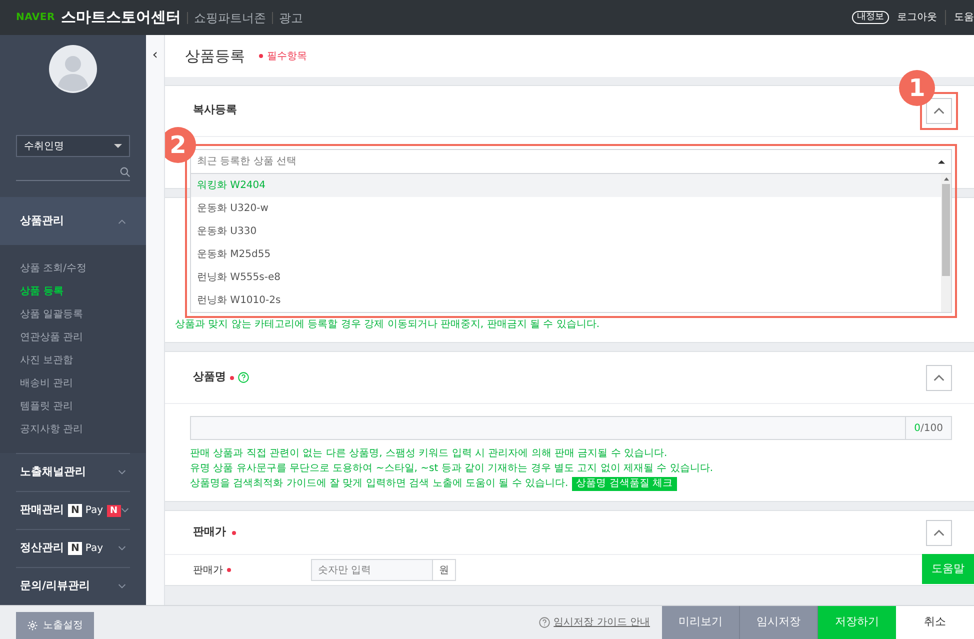  What do you see at coordinates (226, 18) in the screenshot?
I see `top-link: 쇼핑파트너존` at bounding box center [226, 18].